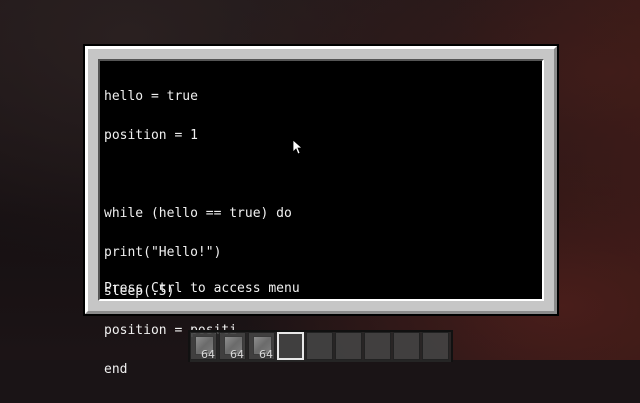 The height and width of the screenshot is (403, 640). Describe the element at coordinates (198, 213) in the screenshot. I see `code-line: while (hello == true) do` at that location.